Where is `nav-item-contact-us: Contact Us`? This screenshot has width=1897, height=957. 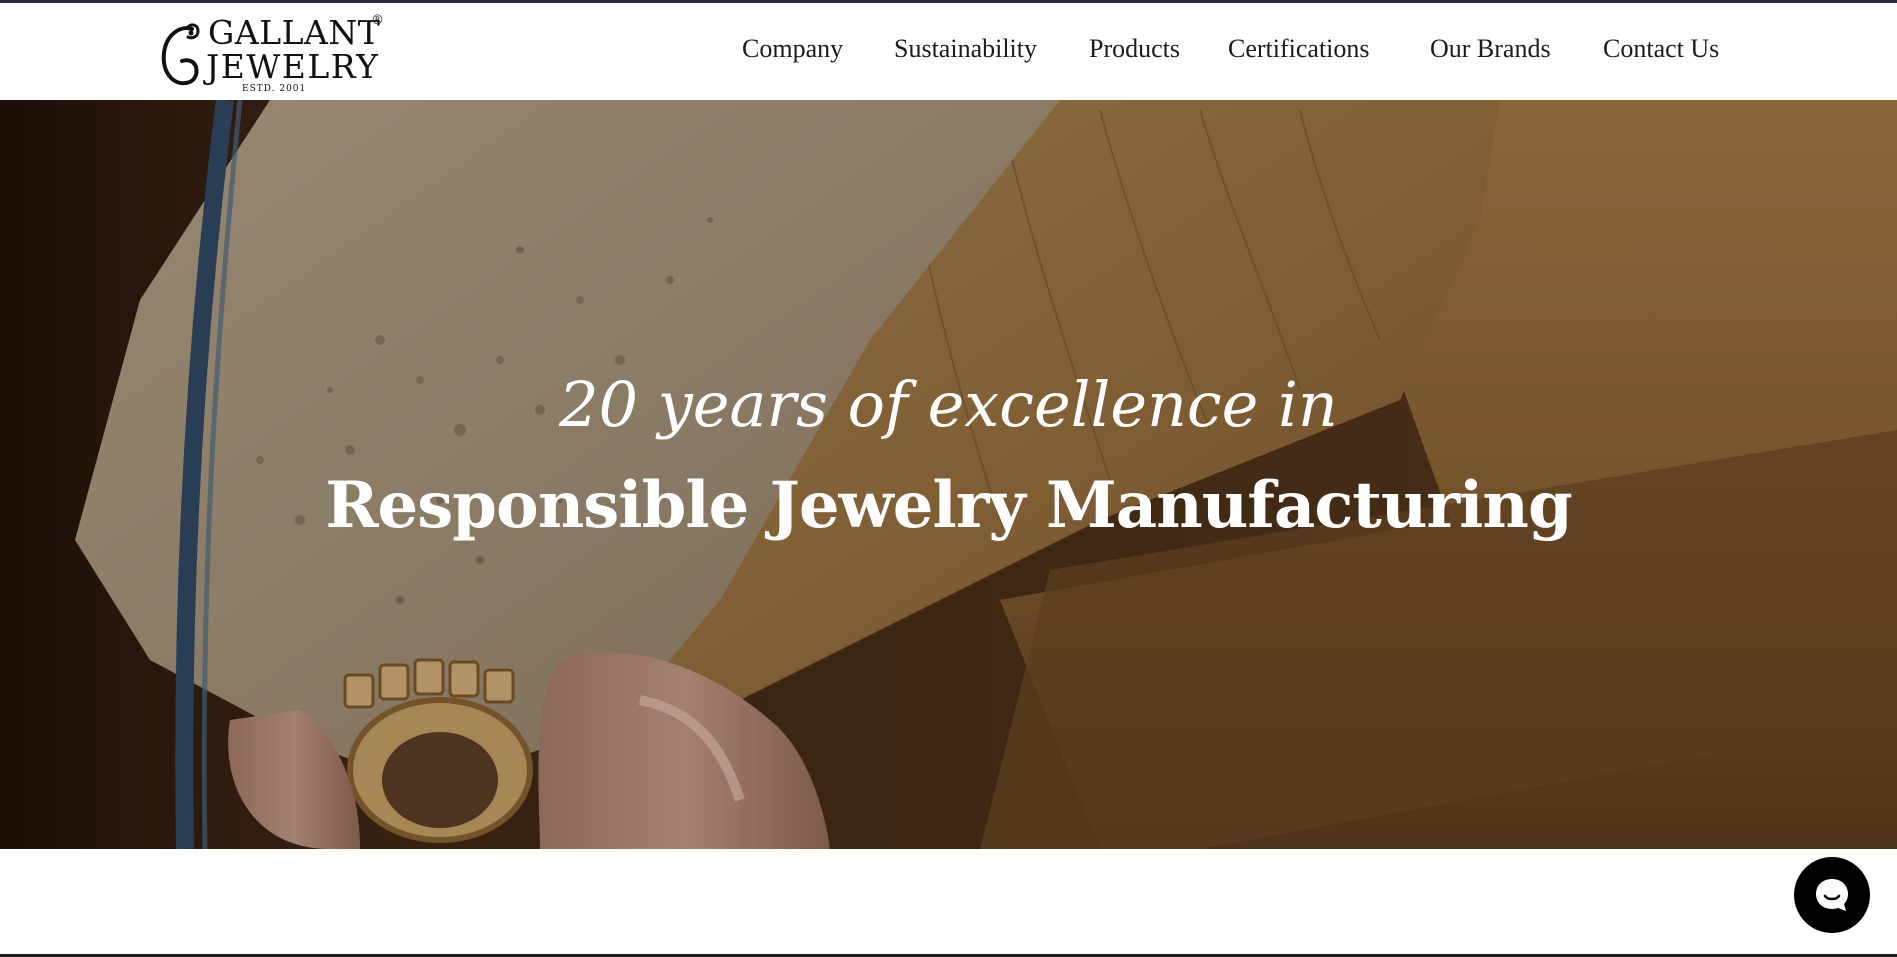
nav-item-contact-us: Contact Us is located at coordinates (1661, 49).